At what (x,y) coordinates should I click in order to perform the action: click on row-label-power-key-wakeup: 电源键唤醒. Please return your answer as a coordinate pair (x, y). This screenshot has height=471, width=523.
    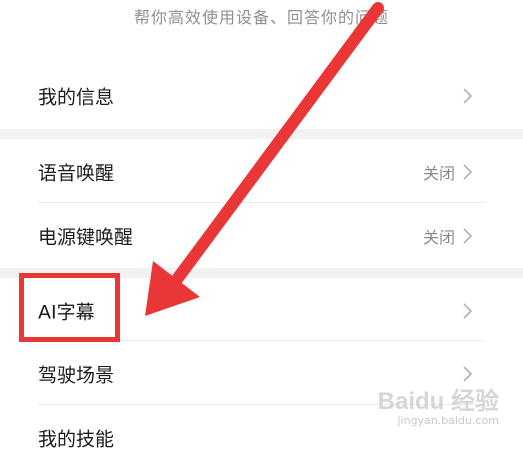
    Looking at the image, I should click on (86, 237).